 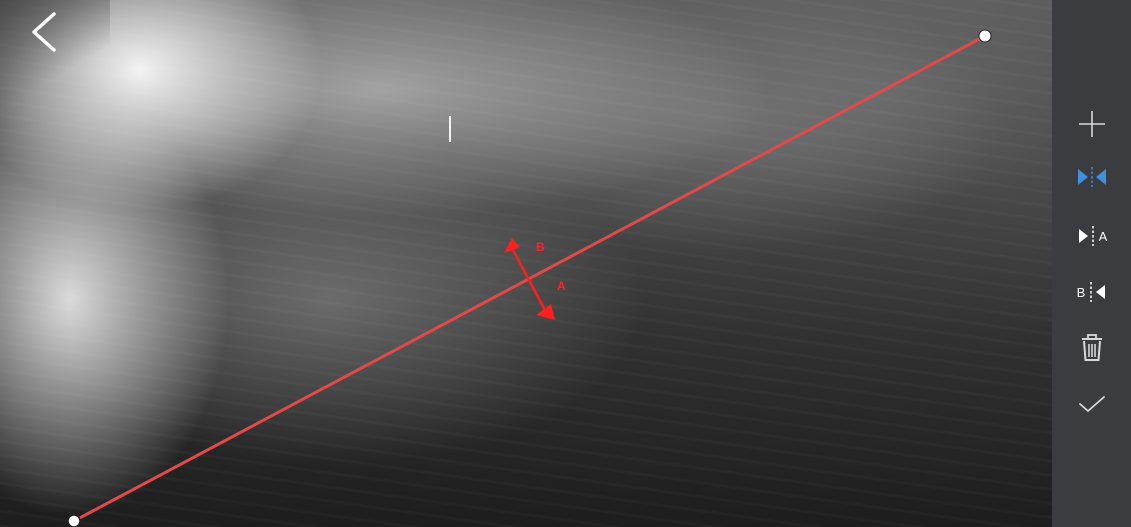 I want to click on add-line-button, so click(x=1092, y=124).